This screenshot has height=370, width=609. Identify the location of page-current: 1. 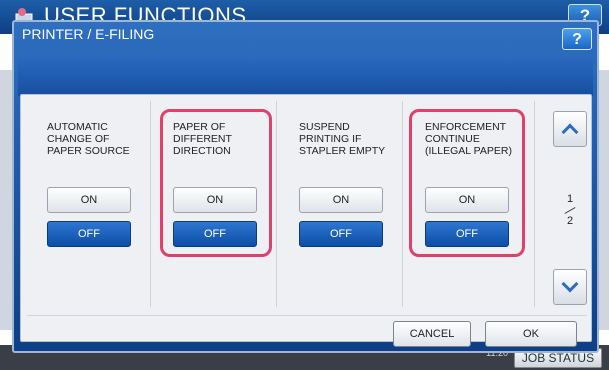
(570, 199).